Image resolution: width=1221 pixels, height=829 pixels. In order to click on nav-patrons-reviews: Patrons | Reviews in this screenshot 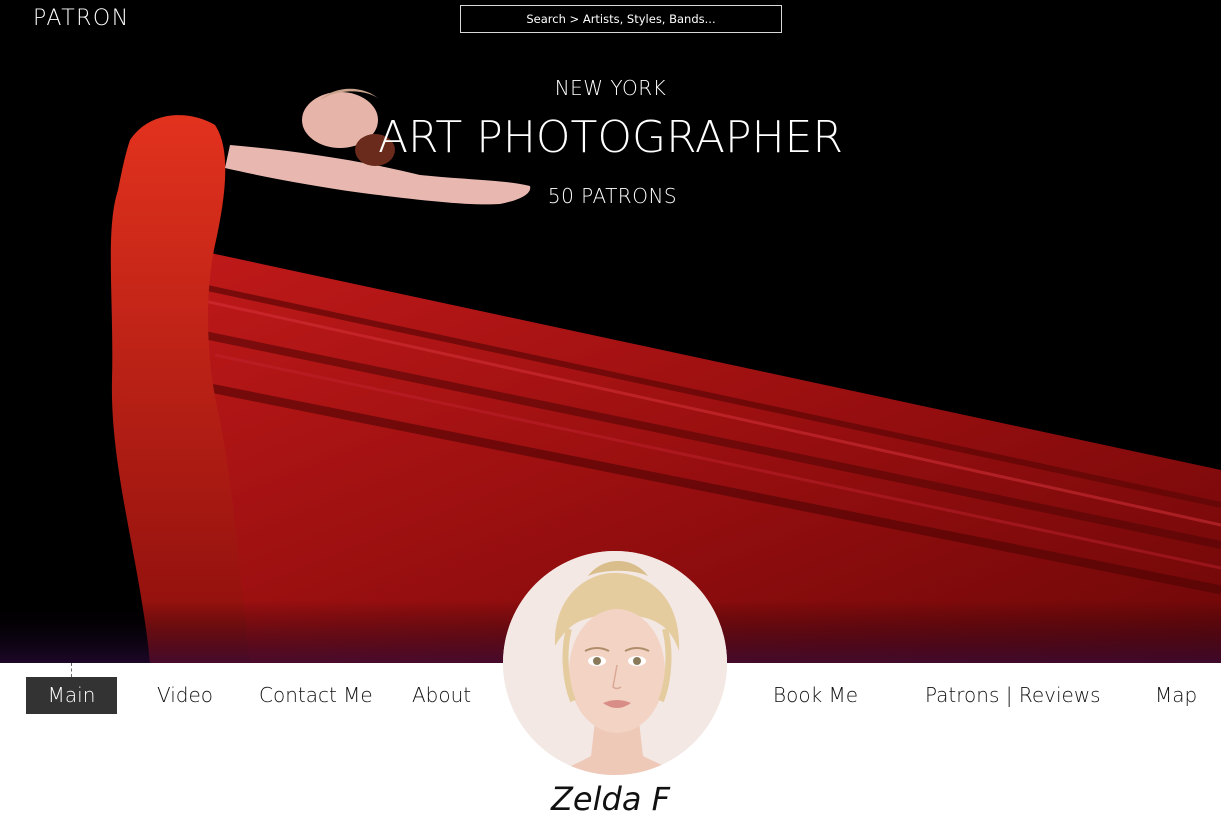, I will do `click(1013, 695)`.